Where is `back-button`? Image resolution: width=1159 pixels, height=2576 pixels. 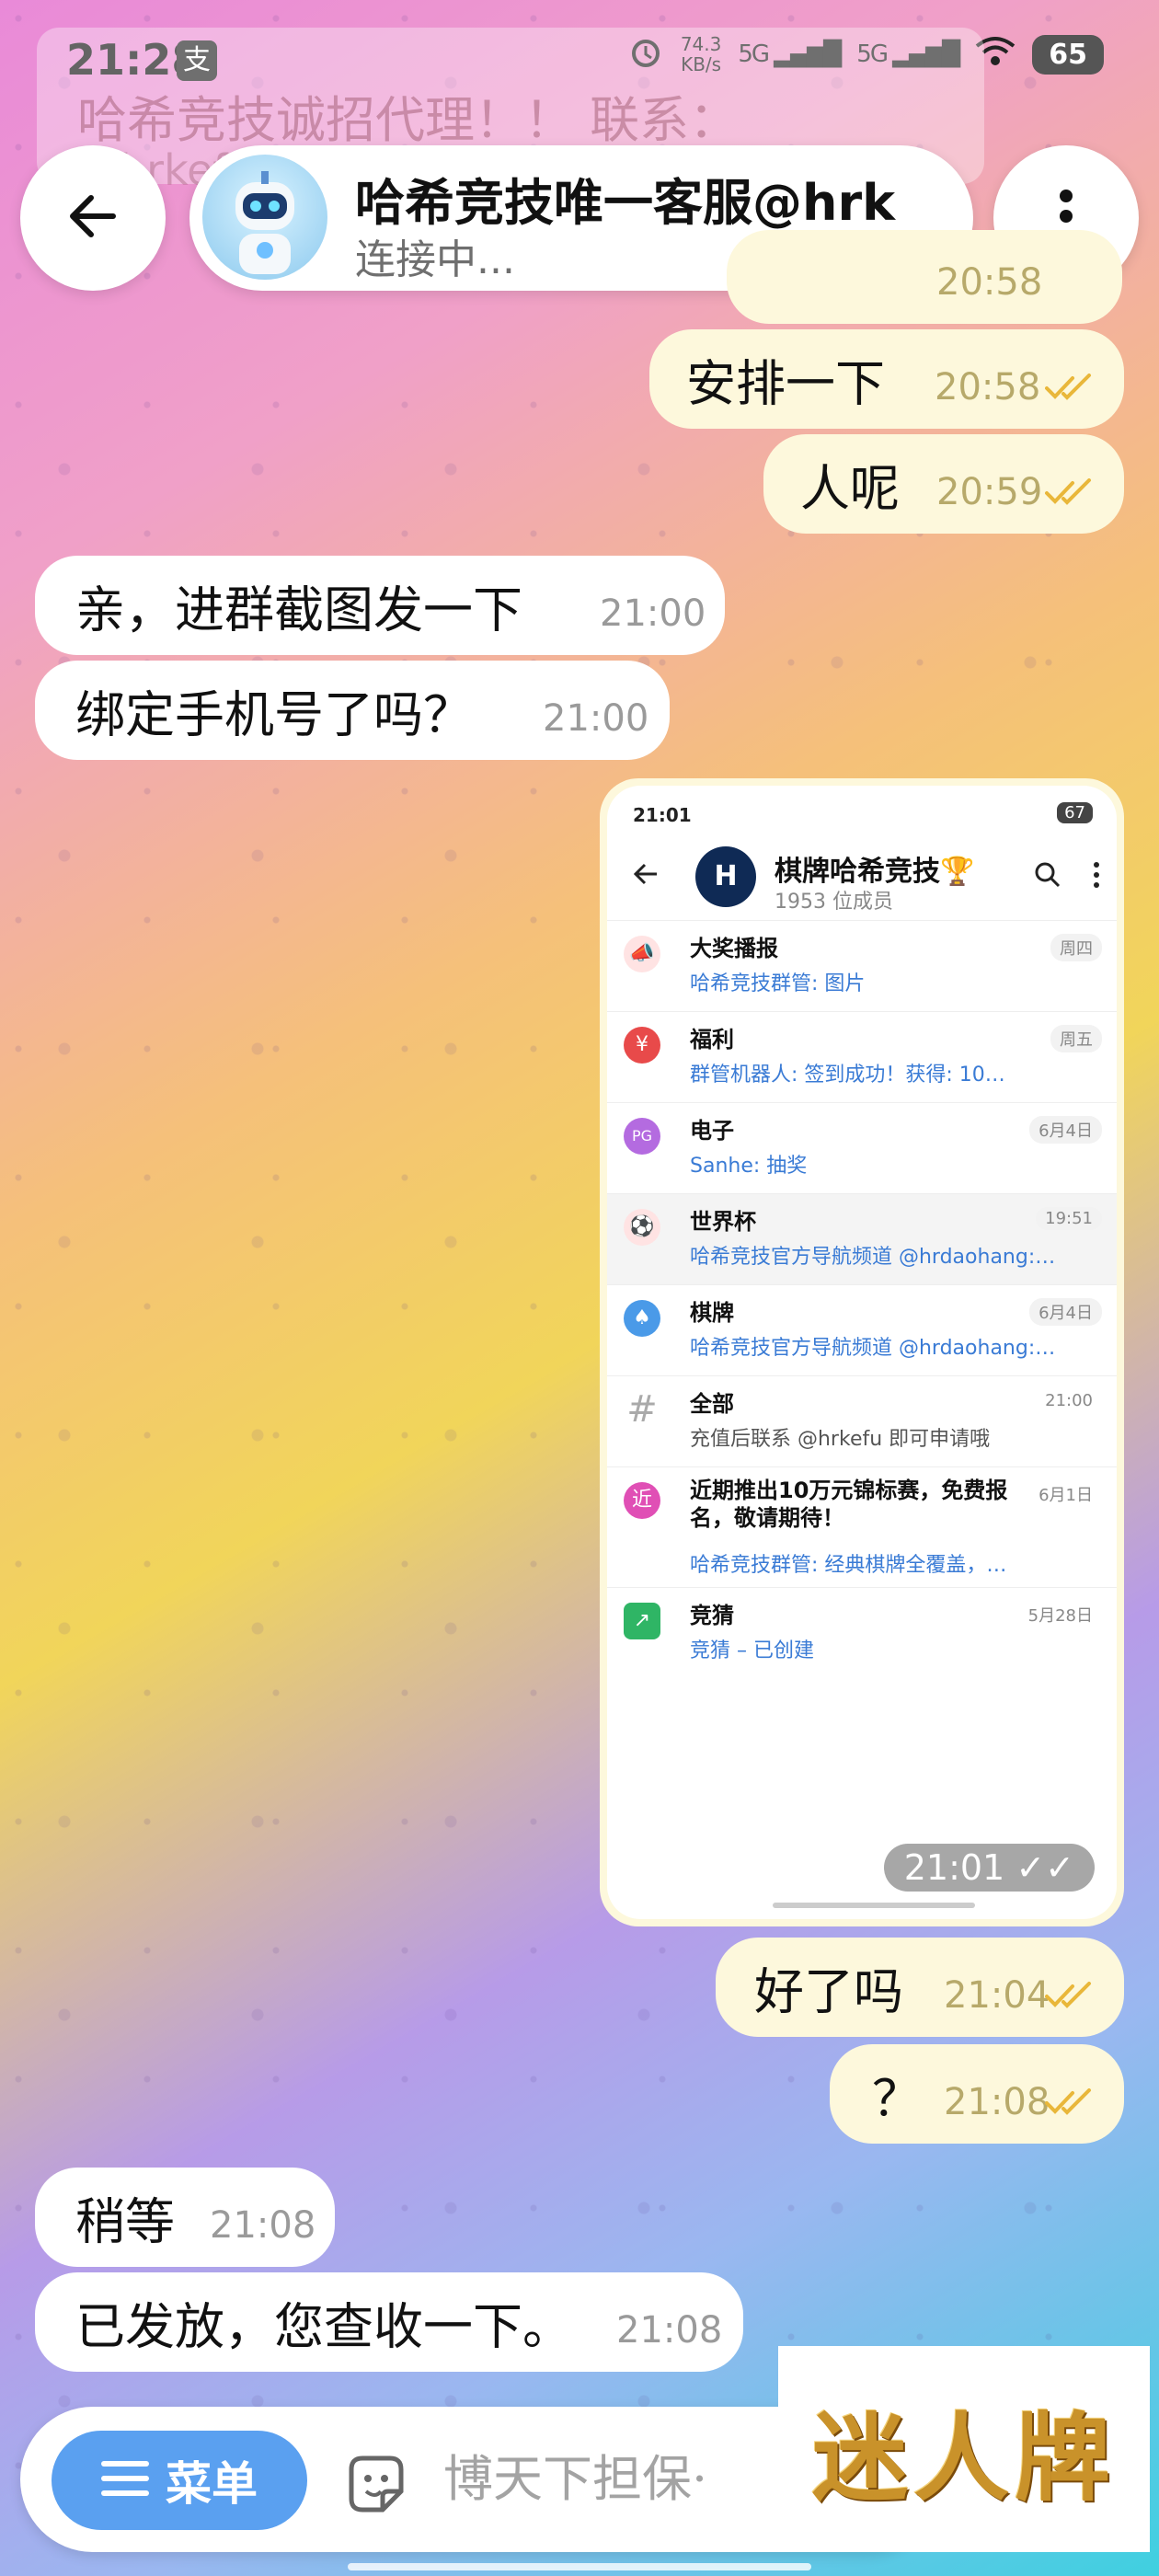
back-button is located at coordinates (93, 218).